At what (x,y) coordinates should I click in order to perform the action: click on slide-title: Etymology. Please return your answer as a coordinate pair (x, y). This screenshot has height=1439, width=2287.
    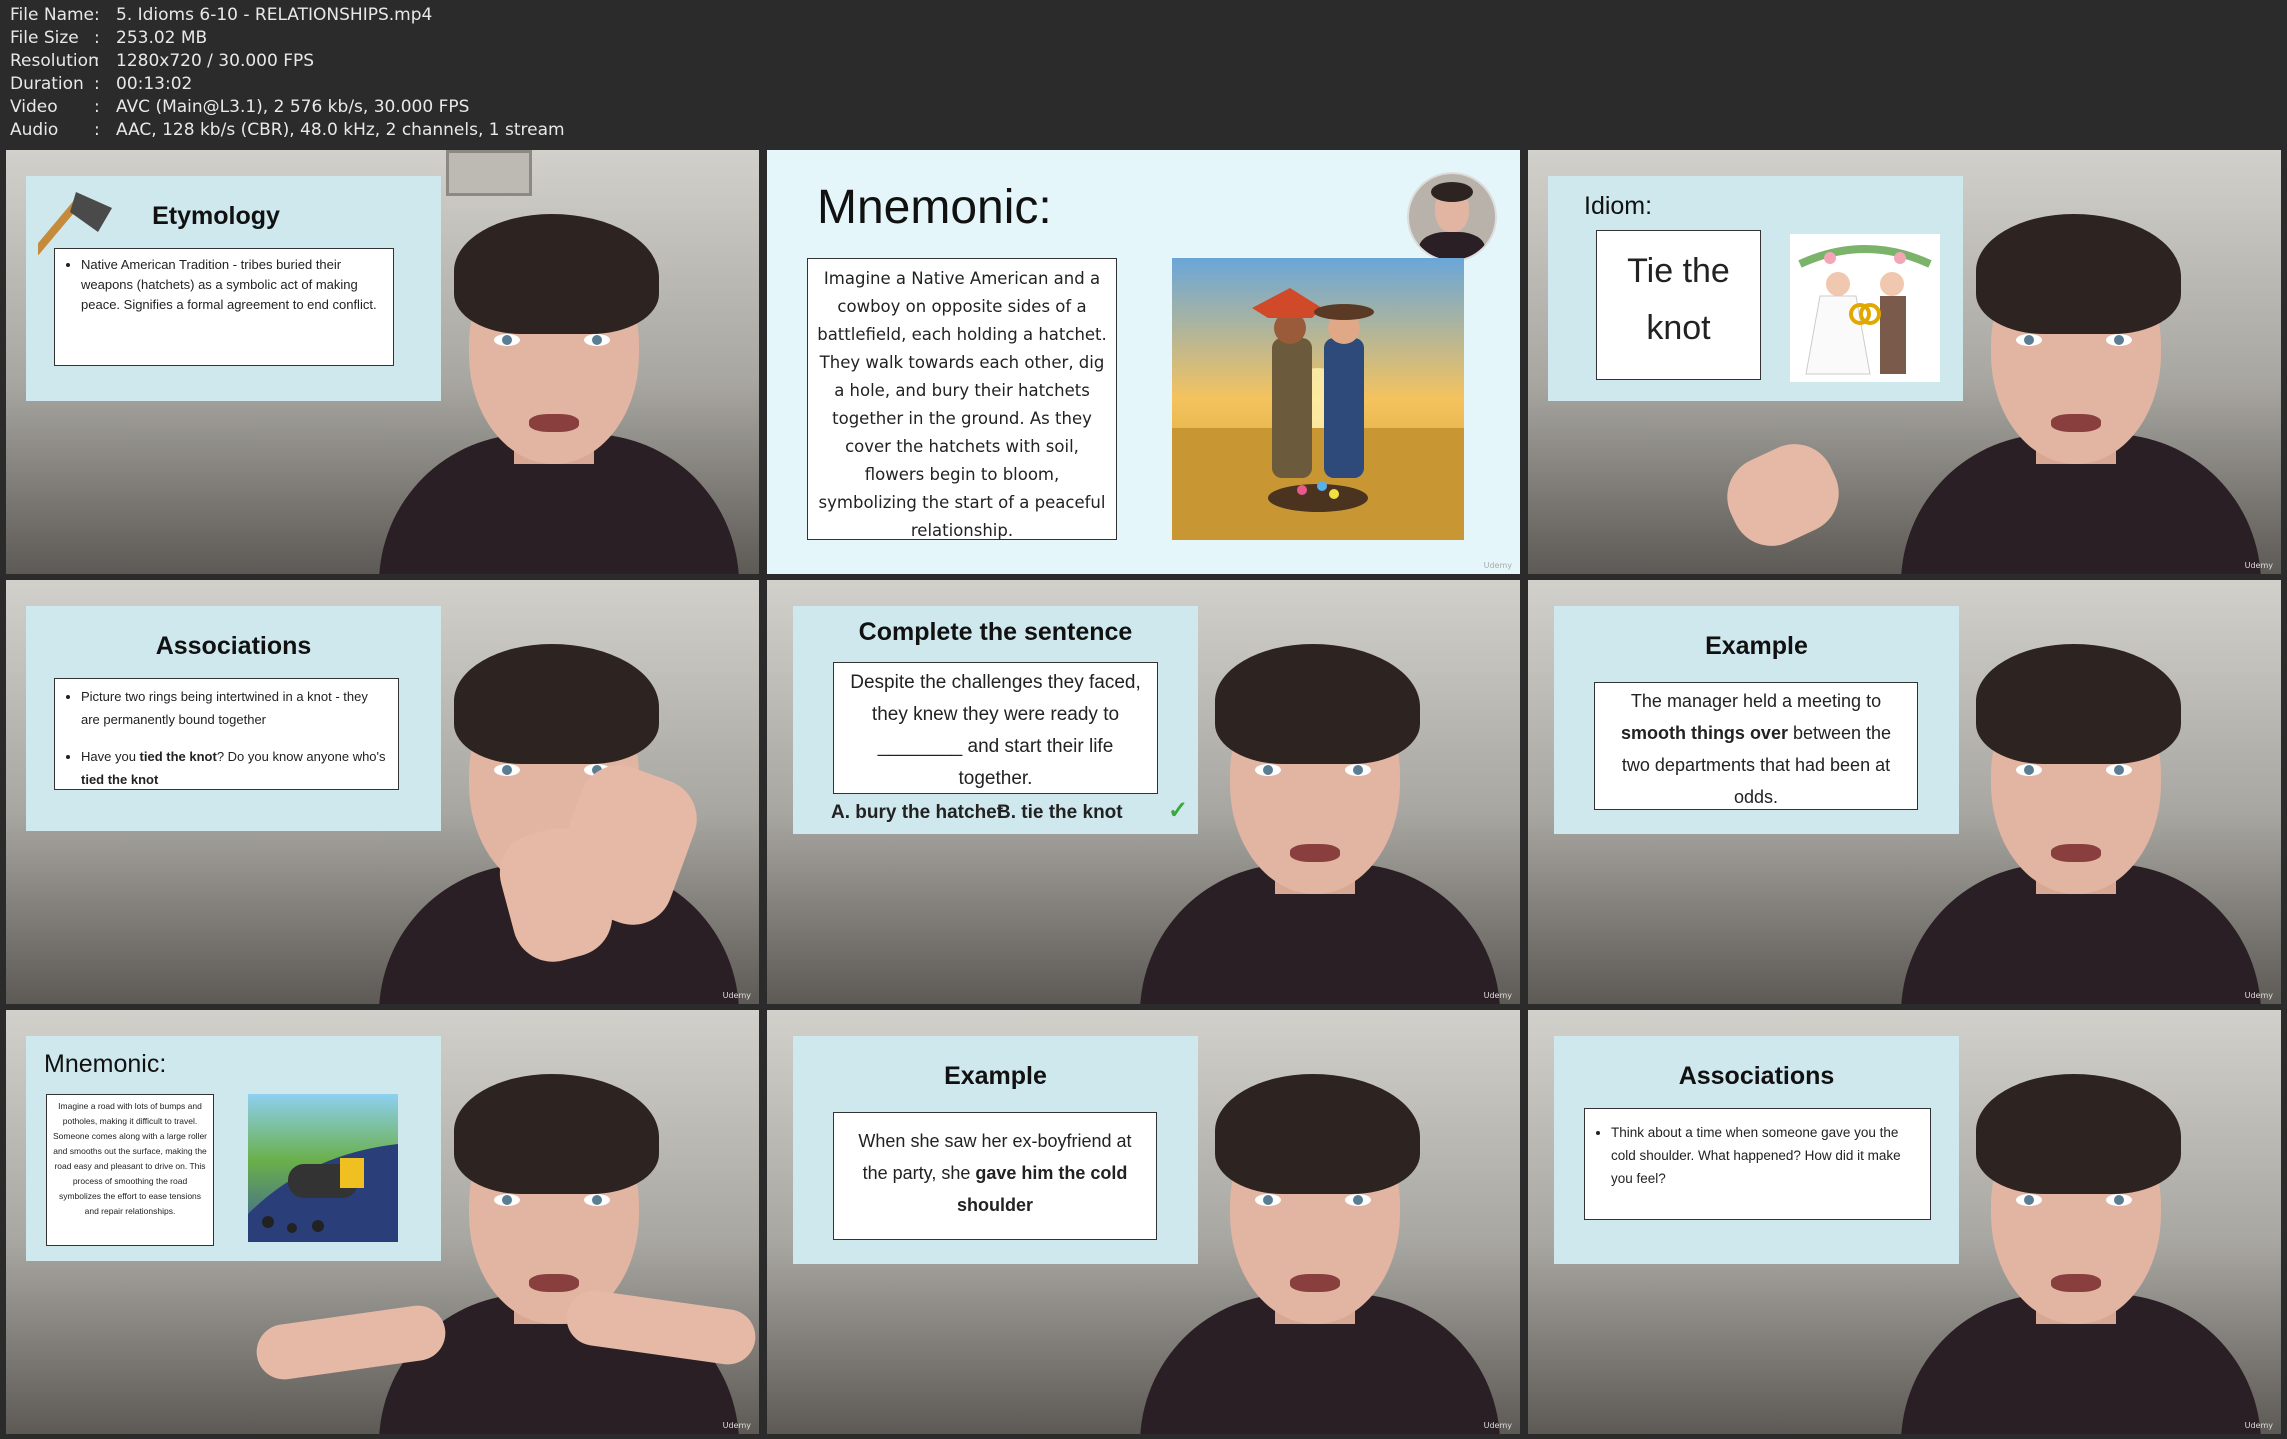
    Looking at the image, I should click on (216, 216).